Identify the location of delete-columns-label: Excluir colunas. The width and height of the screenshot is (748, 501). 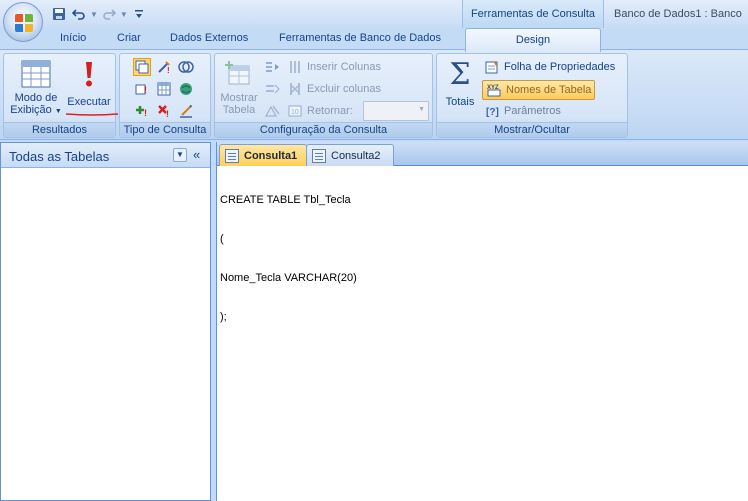
(344, 89).